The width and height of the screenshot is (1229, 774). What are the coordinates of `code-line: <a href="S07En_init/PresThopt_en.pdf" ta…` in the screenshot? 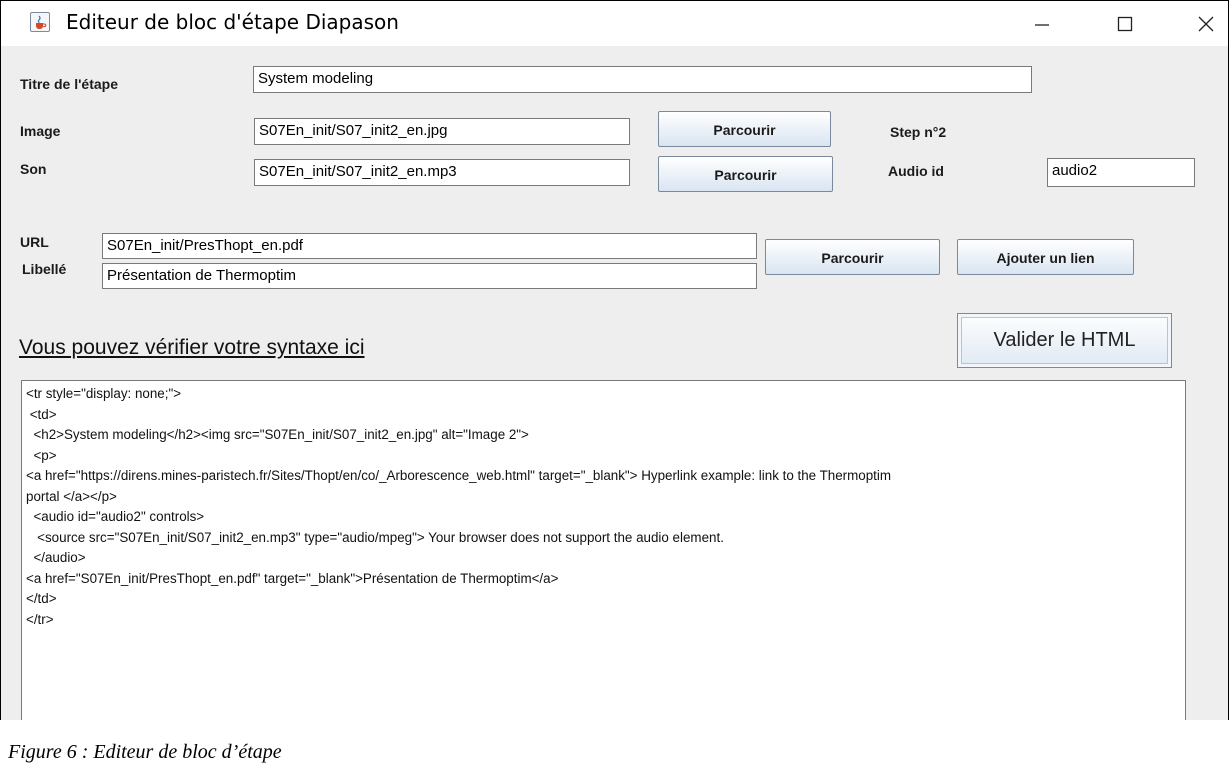 It's located at (292, 578).